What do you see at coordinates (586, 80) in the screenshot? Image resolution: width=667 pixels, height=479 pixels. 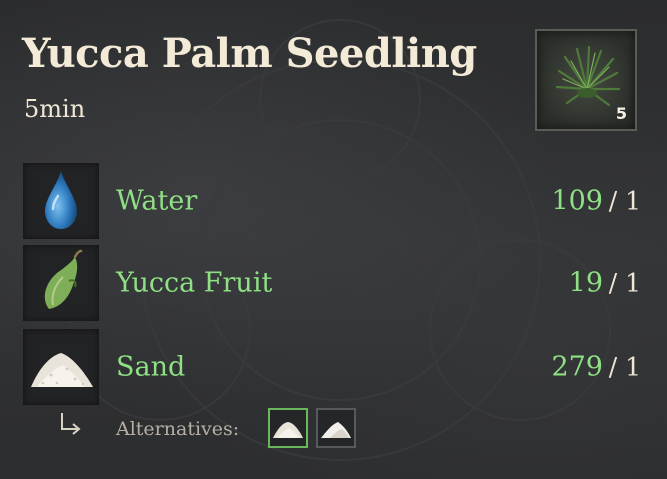 I see `product-slot: 5` at bounding box center [586, 80].